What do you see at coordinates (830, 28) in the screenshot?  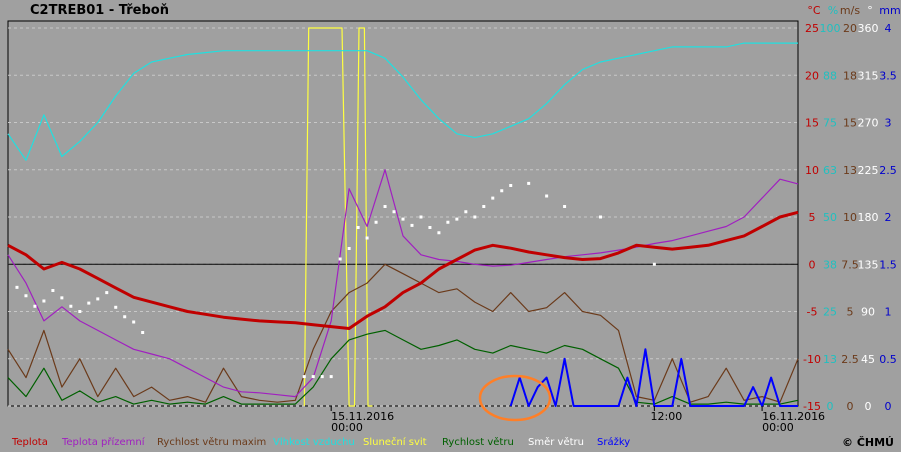 I see `axis-tick-label: 100` at bounding box center [830, 28].